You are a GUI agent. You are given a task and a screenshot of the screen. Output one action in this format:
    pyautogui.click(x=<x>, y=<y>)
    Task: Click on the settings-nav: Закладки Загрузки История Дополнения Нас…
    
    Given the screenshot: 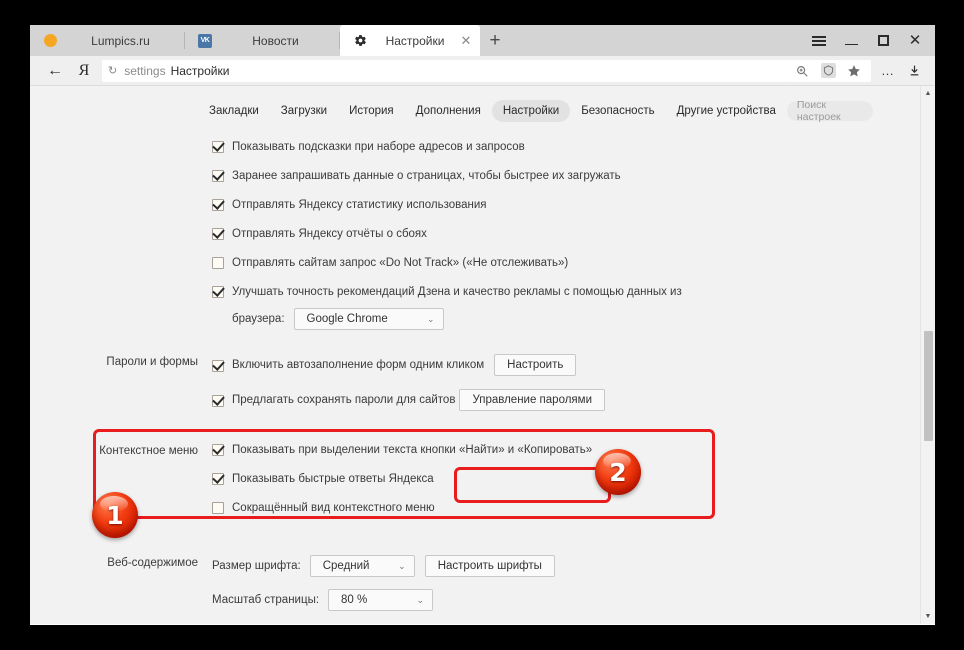 What is the action you would take?
    pyautogui.click(x=482, y=104)
    